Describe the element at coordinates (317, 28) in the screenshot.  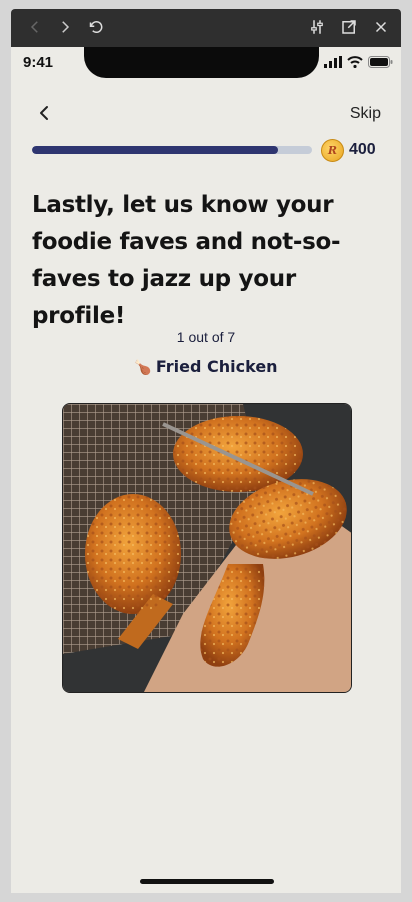
I see `sliders-icon` at that location.